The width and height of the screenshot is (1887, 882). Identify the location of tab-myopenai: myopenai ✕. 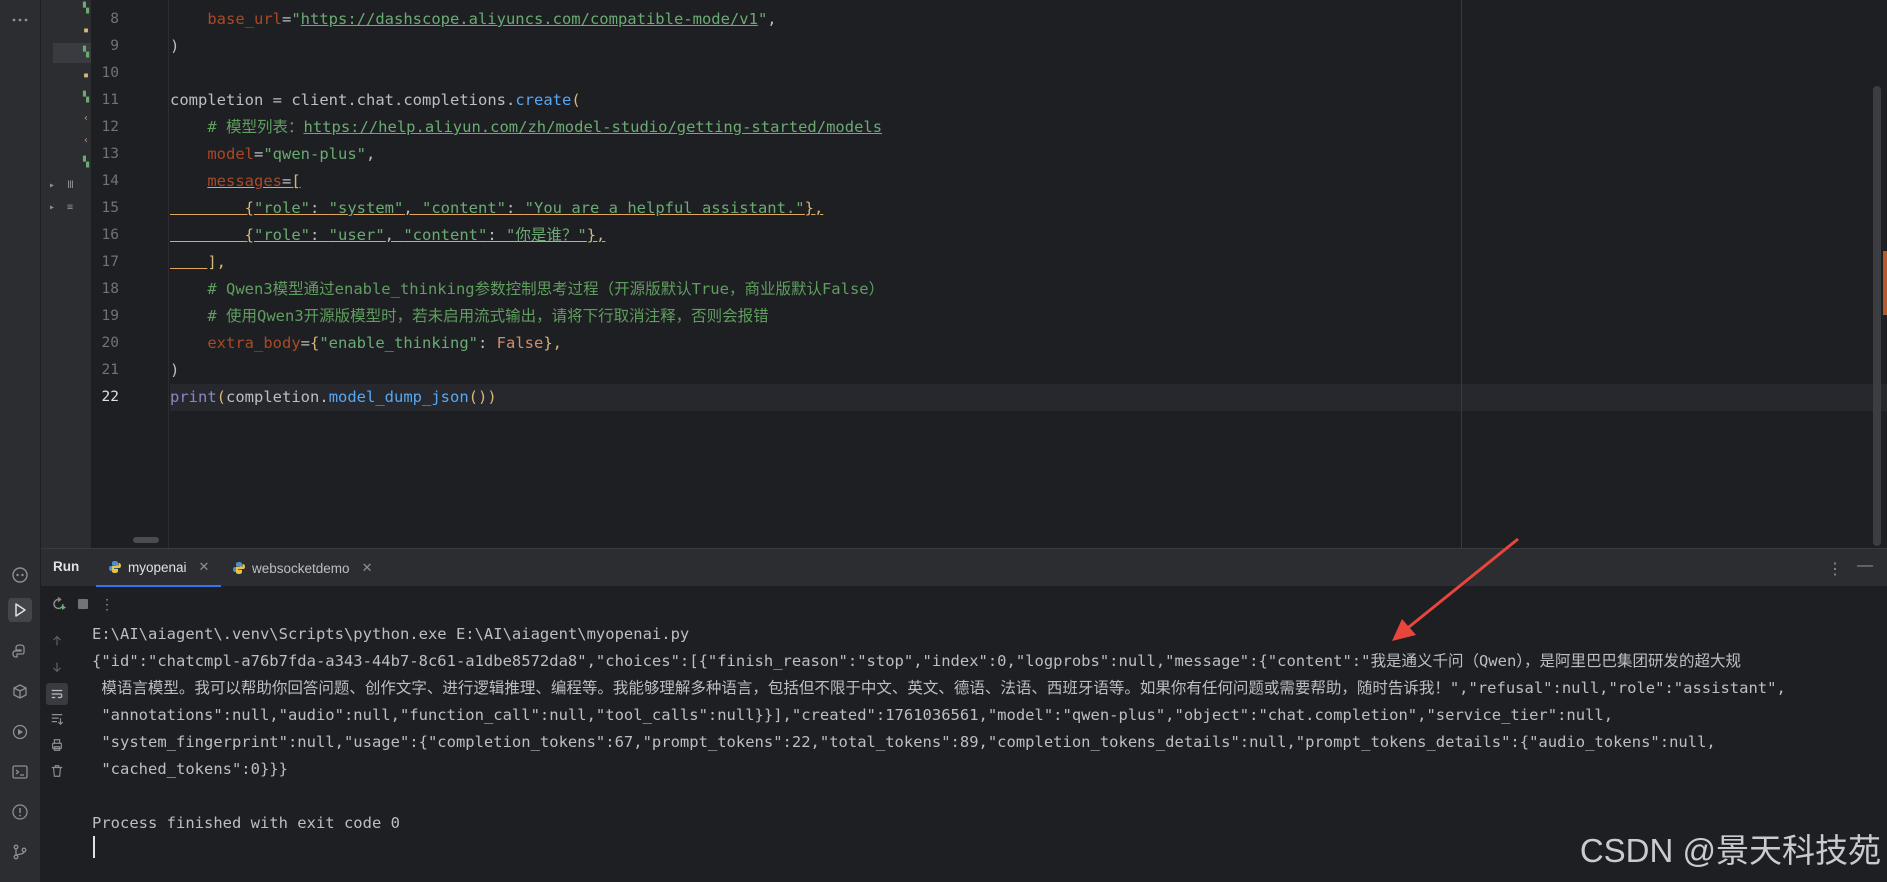
(159, 568).